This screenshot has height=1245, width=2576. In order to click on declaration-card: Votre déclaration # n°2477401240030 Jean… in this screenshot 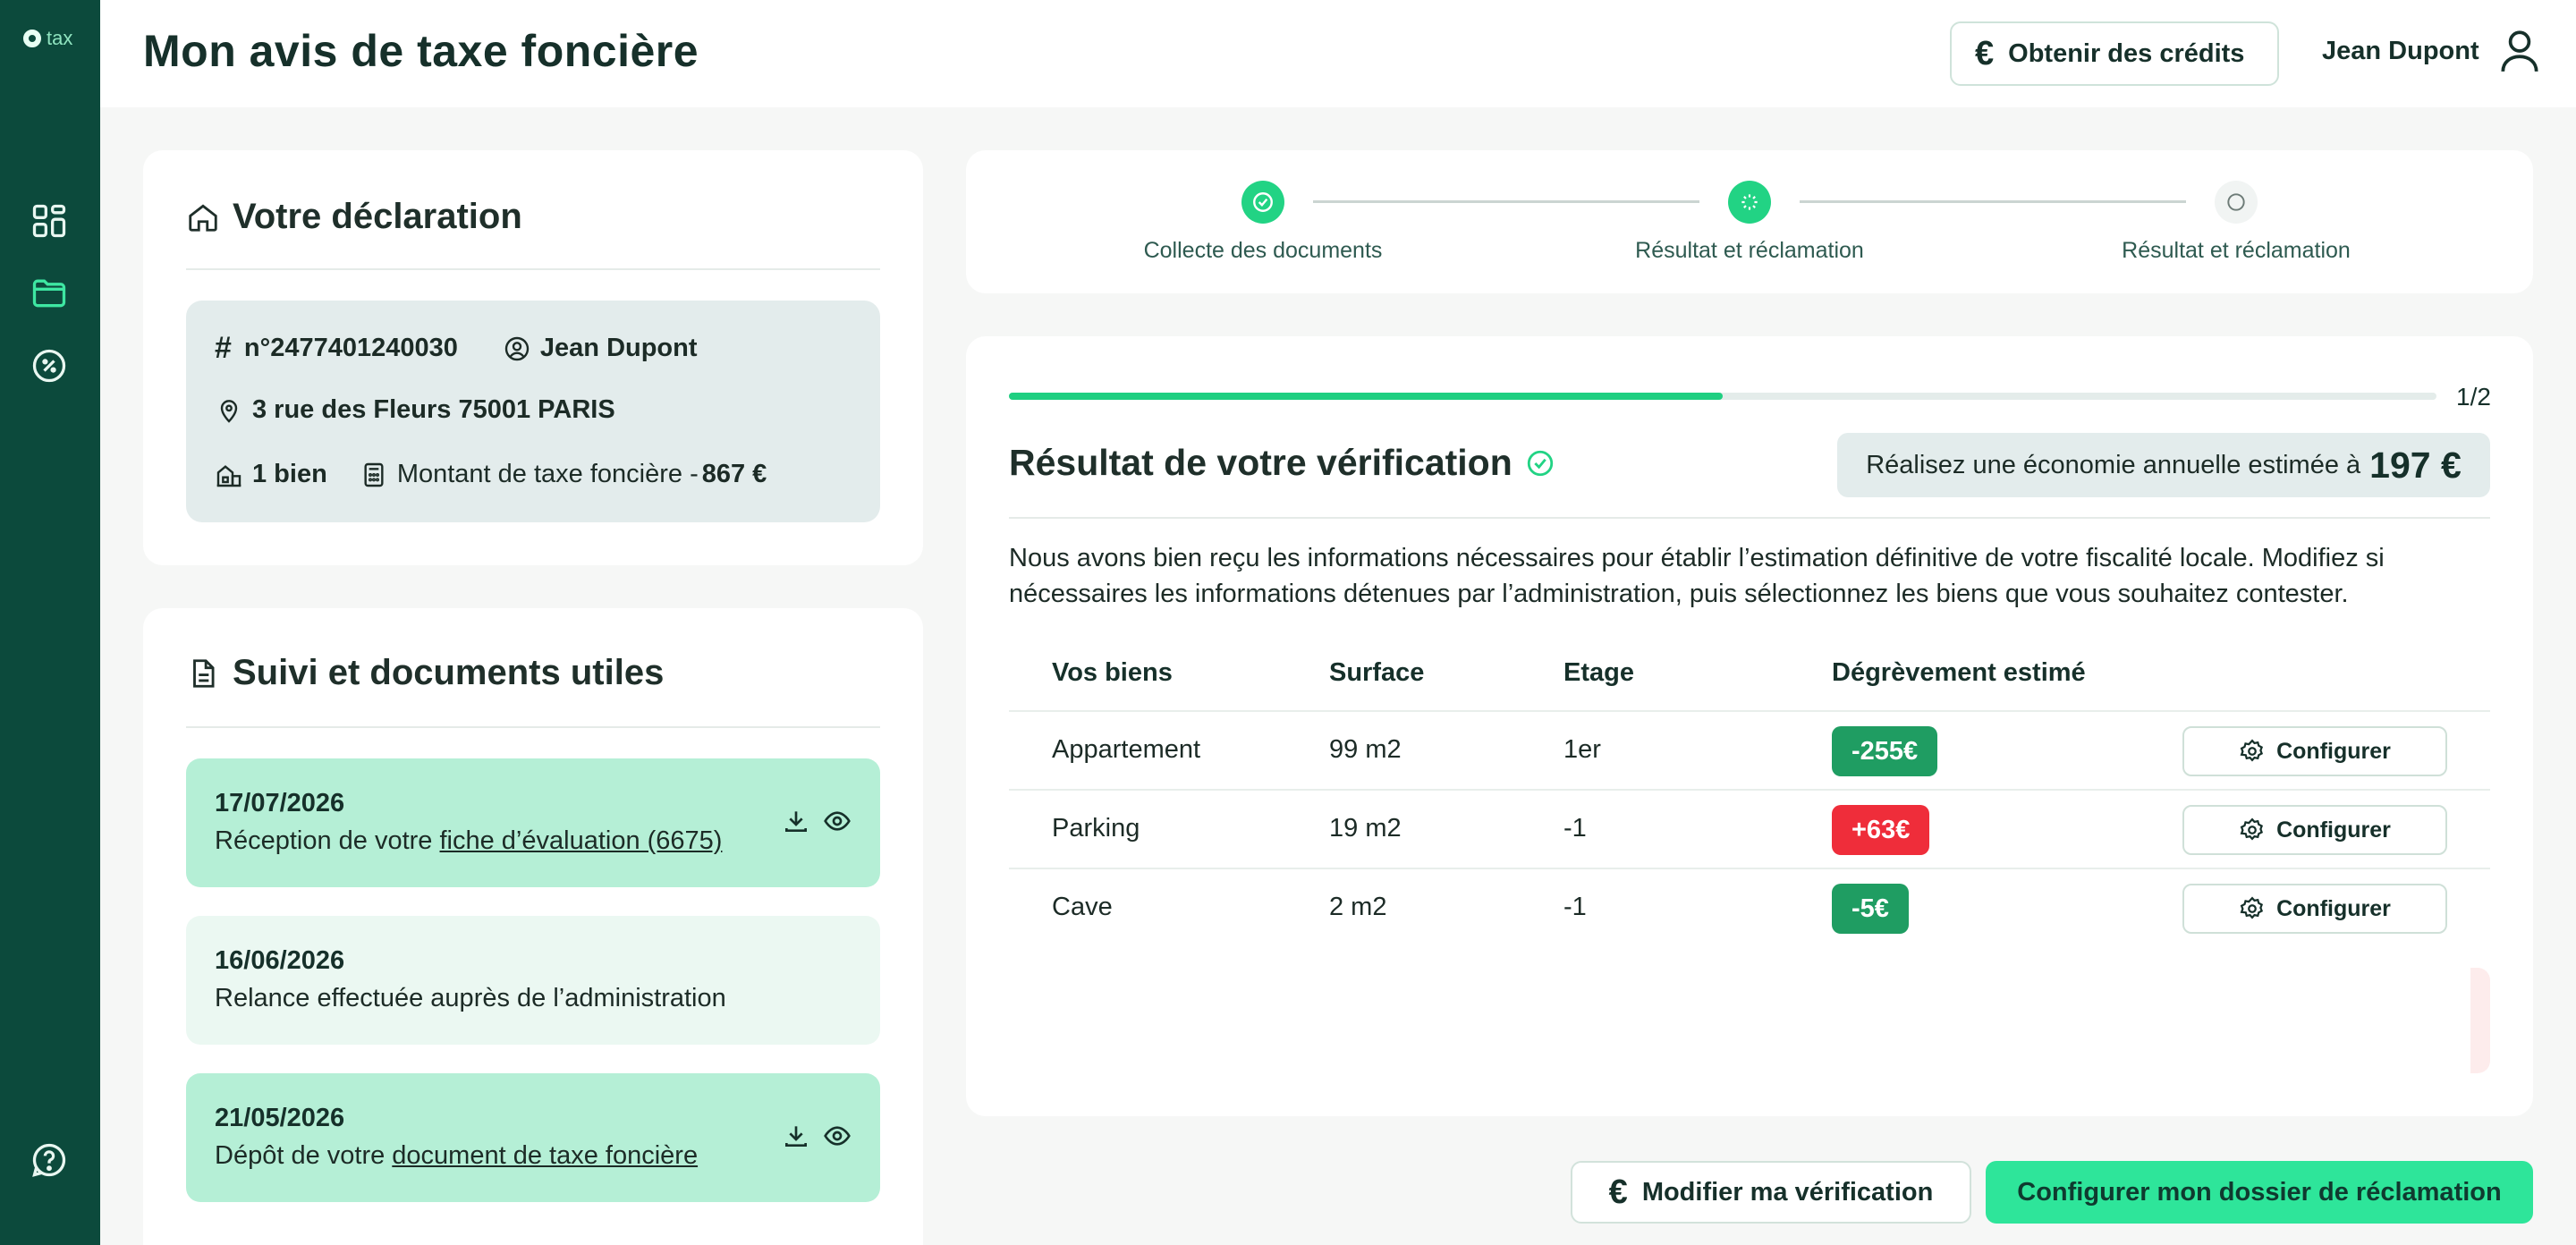, I will do `click(533, 357)`.